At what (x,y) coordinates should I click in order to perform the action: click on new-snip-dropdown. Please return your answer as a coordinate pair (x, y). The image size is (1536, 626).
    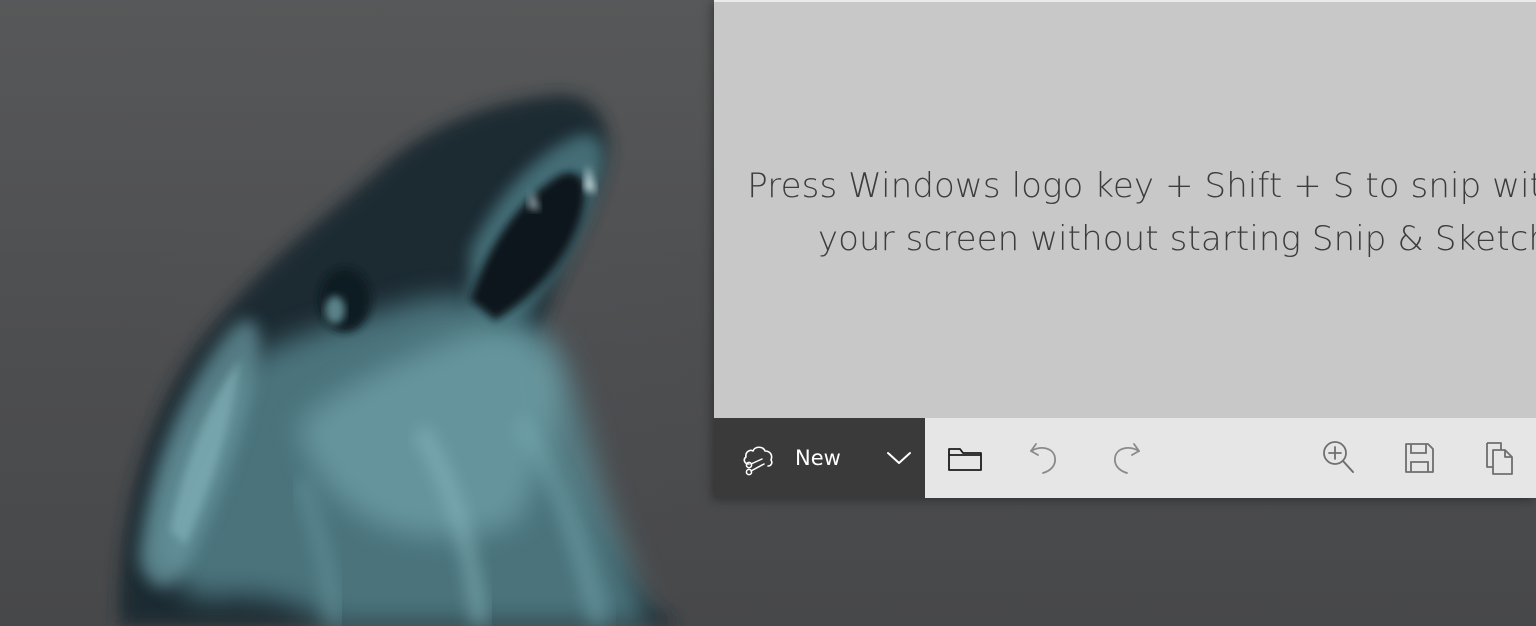
    Looking at the image, I should click on (898, 458).